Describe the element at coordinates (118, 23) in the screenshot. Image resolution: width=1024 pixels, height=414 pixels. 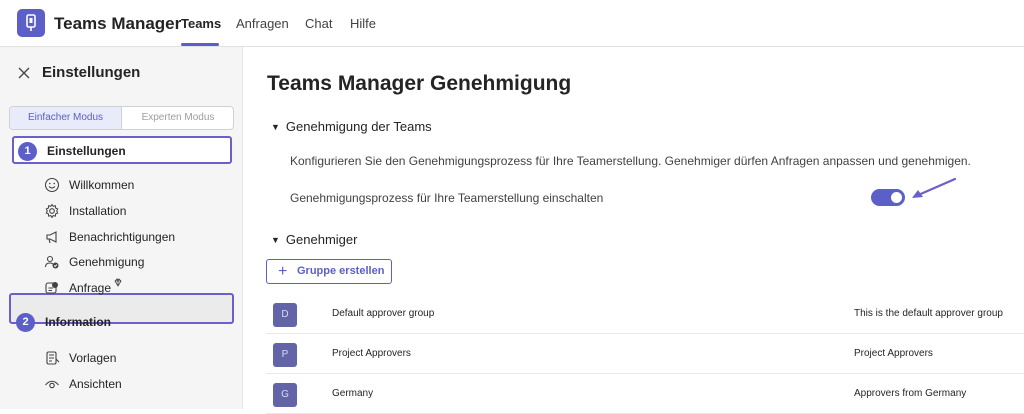
I see `app-title: Teams Manager` at that location.